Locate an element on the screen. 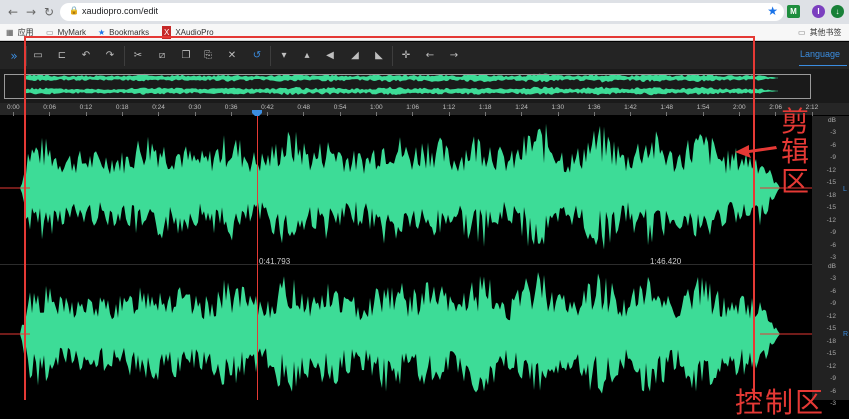  timeline-tick-label: 0:00 is located at coordinates (13, 107).